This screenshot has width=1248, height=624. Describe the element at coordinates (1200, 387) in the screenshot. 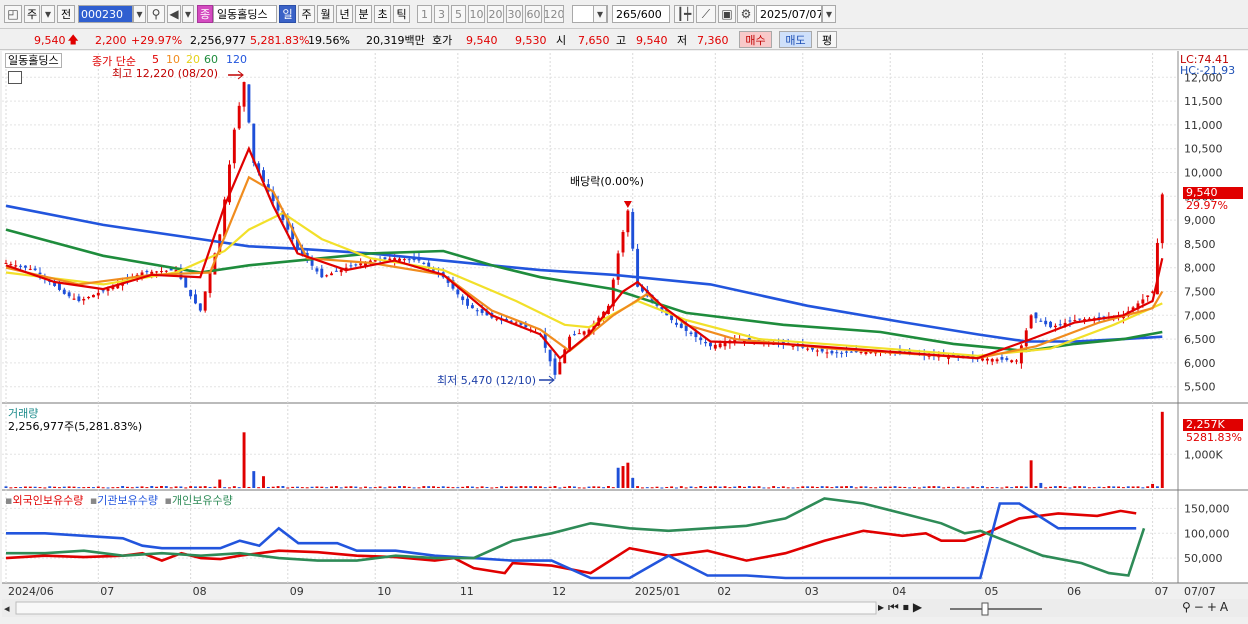

I see `y-tick-price: 5,500` at that location.